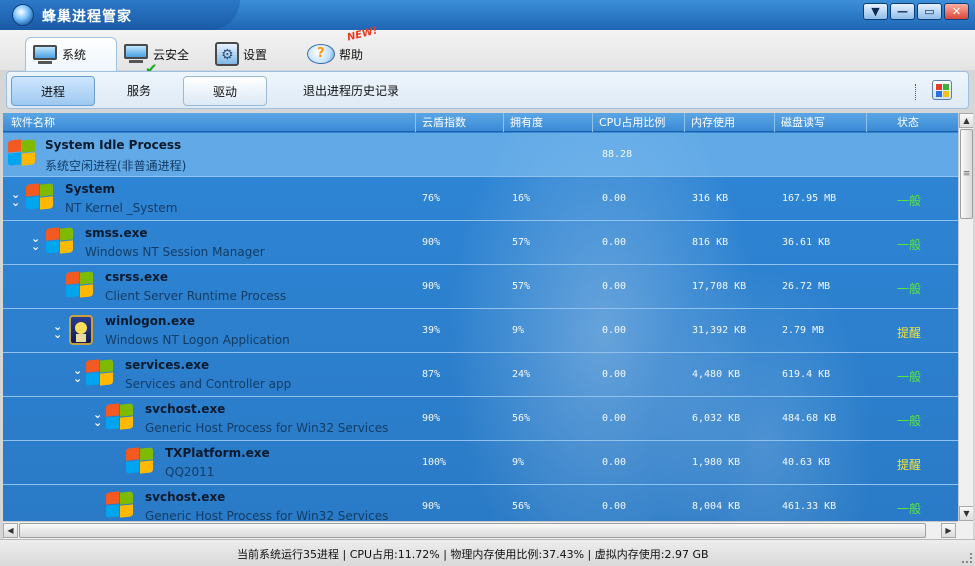  What do you see at coordinates (87, 17) in the screenshot?
I see `app-title: 蜂巢进程管家` at bounding box center [87, 17].